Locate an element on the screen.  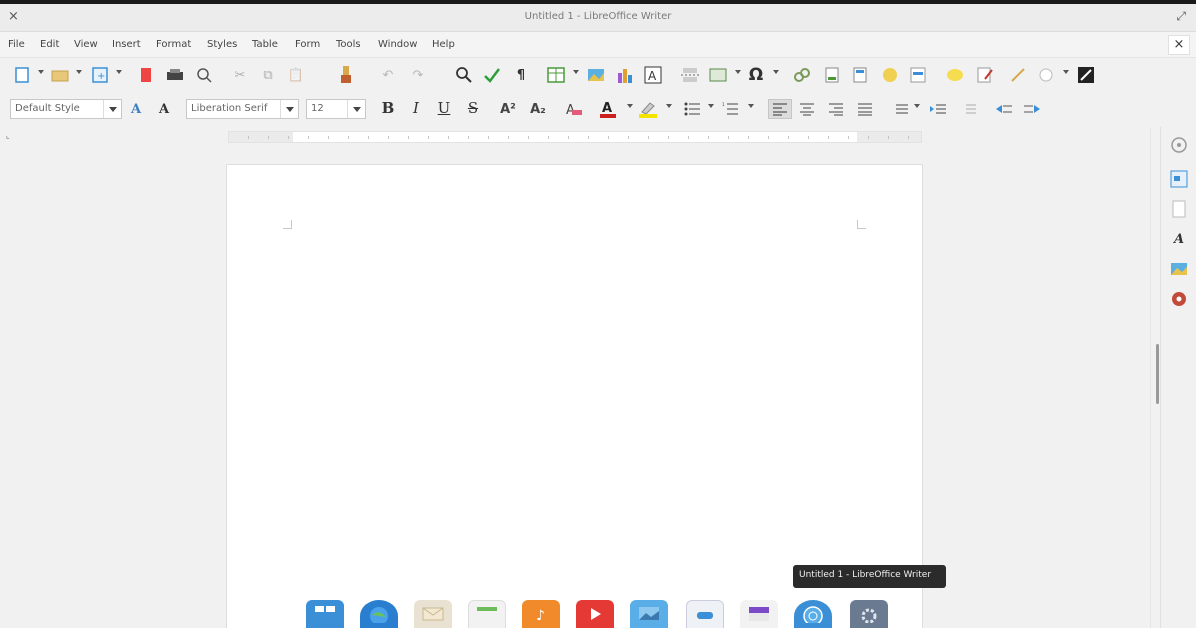
draw-functions-icon is located at coordinates (1086, 75).